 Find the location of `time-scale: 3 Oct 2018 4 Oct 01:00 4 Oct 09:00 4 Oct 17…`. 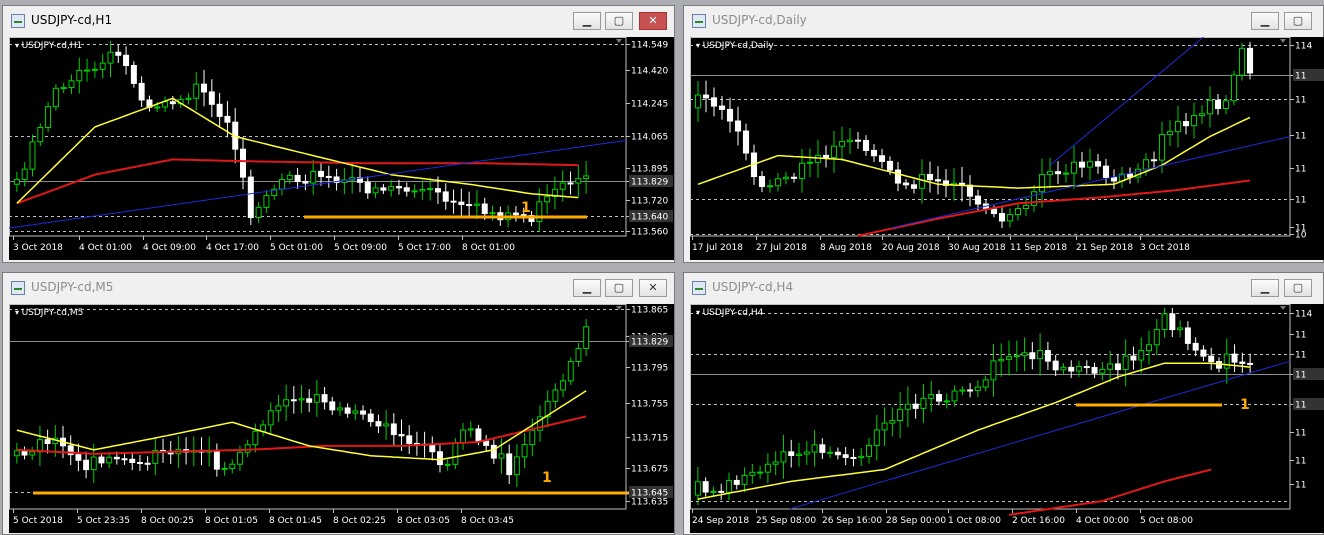

time-scale: 3 Oct 2018 4 Oct 01:00 4 Oct 09:00 4 Oct 17… is located at coordinates (264, 244).